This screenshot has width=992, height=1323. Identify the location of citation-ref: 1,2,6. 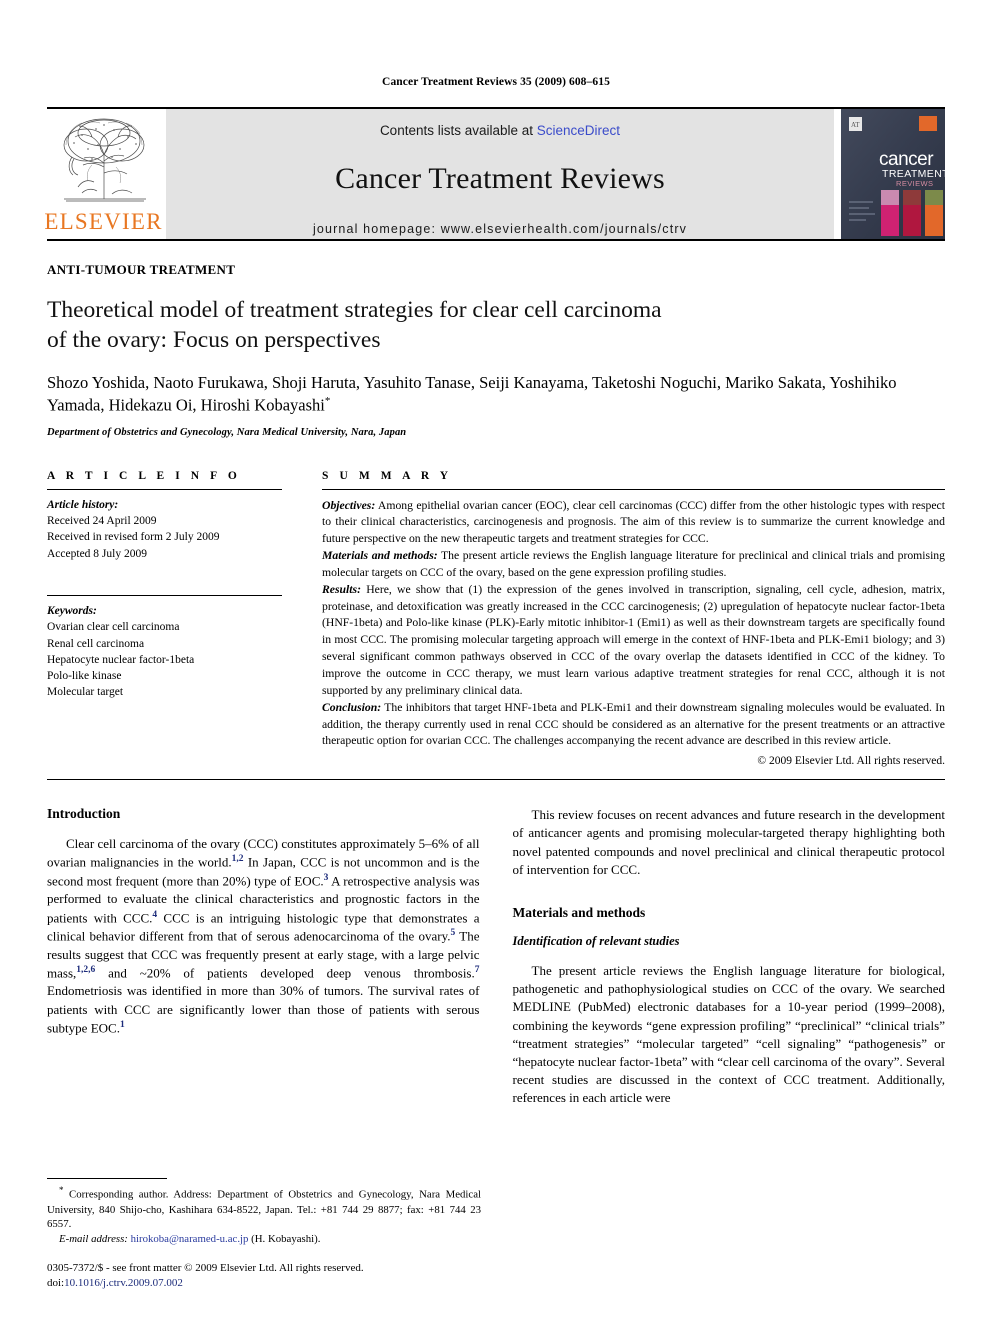
(85, 970).